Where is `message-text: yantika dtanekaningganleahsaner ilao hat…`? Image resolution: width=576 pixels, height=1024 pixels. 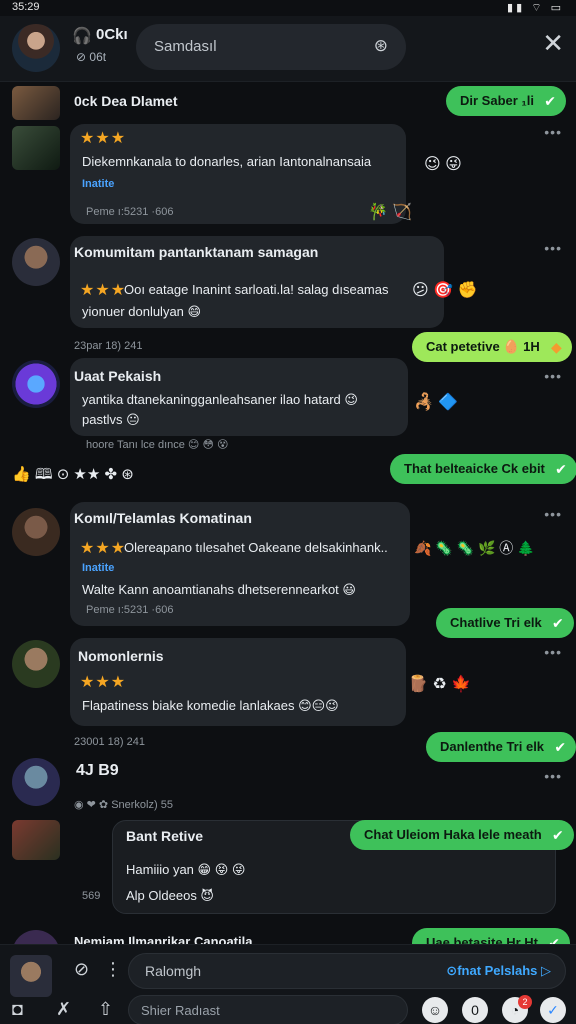 message-text: yantika dtanekaningganleahsaner ilao hat… is located at coordinates (220, 399).